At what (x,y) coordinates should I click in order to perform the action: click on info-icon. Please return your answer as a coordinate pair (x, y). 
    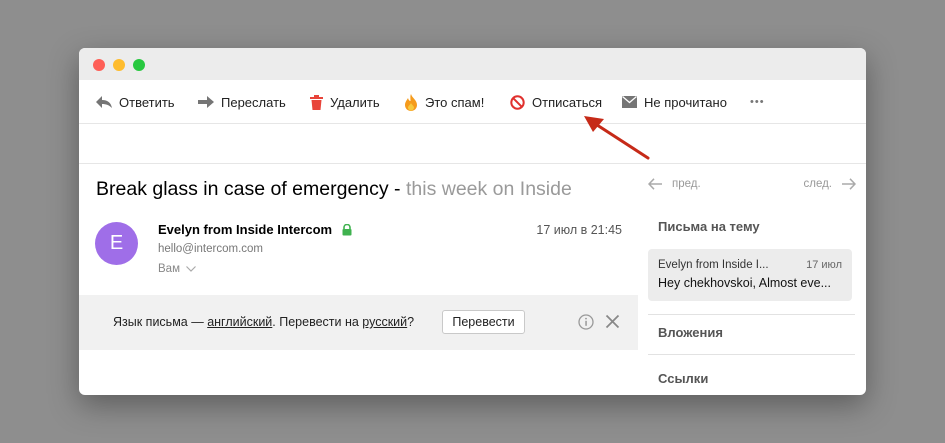
    Looking at the image, I should click on (586, 322).